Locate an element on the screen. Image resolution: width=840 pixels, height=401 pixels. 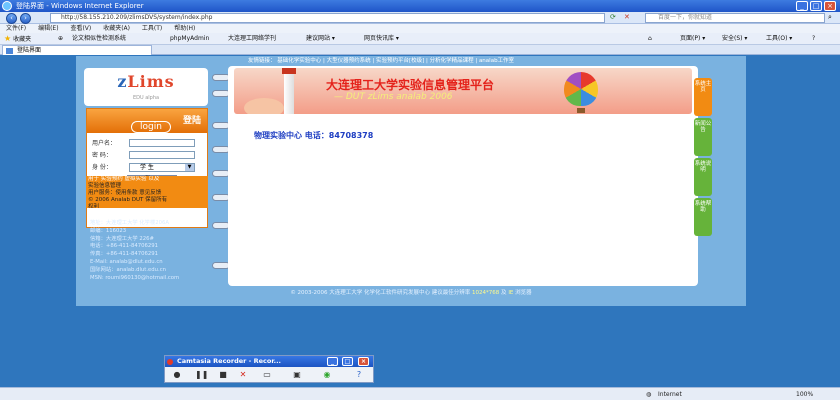
home-icon: ⌂ is located at coordinates (650, 39).